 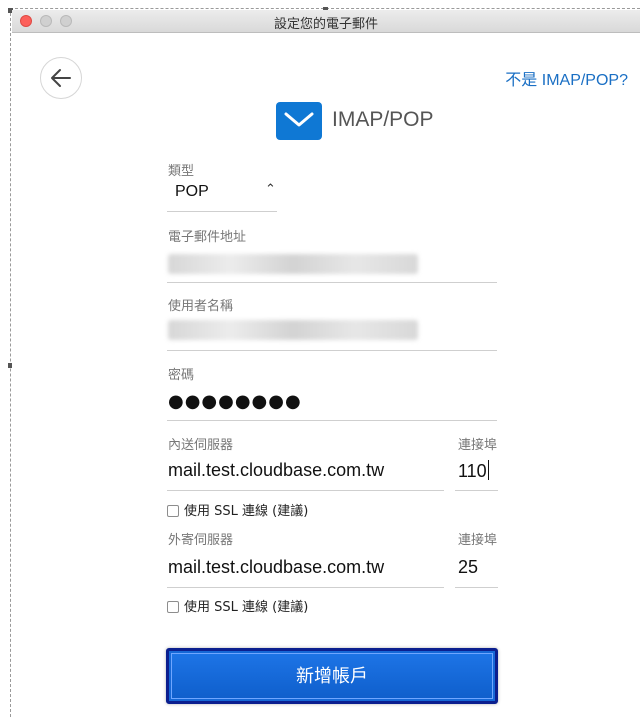 I want to click on arrow-left-icon, so click(x=61, y=78).